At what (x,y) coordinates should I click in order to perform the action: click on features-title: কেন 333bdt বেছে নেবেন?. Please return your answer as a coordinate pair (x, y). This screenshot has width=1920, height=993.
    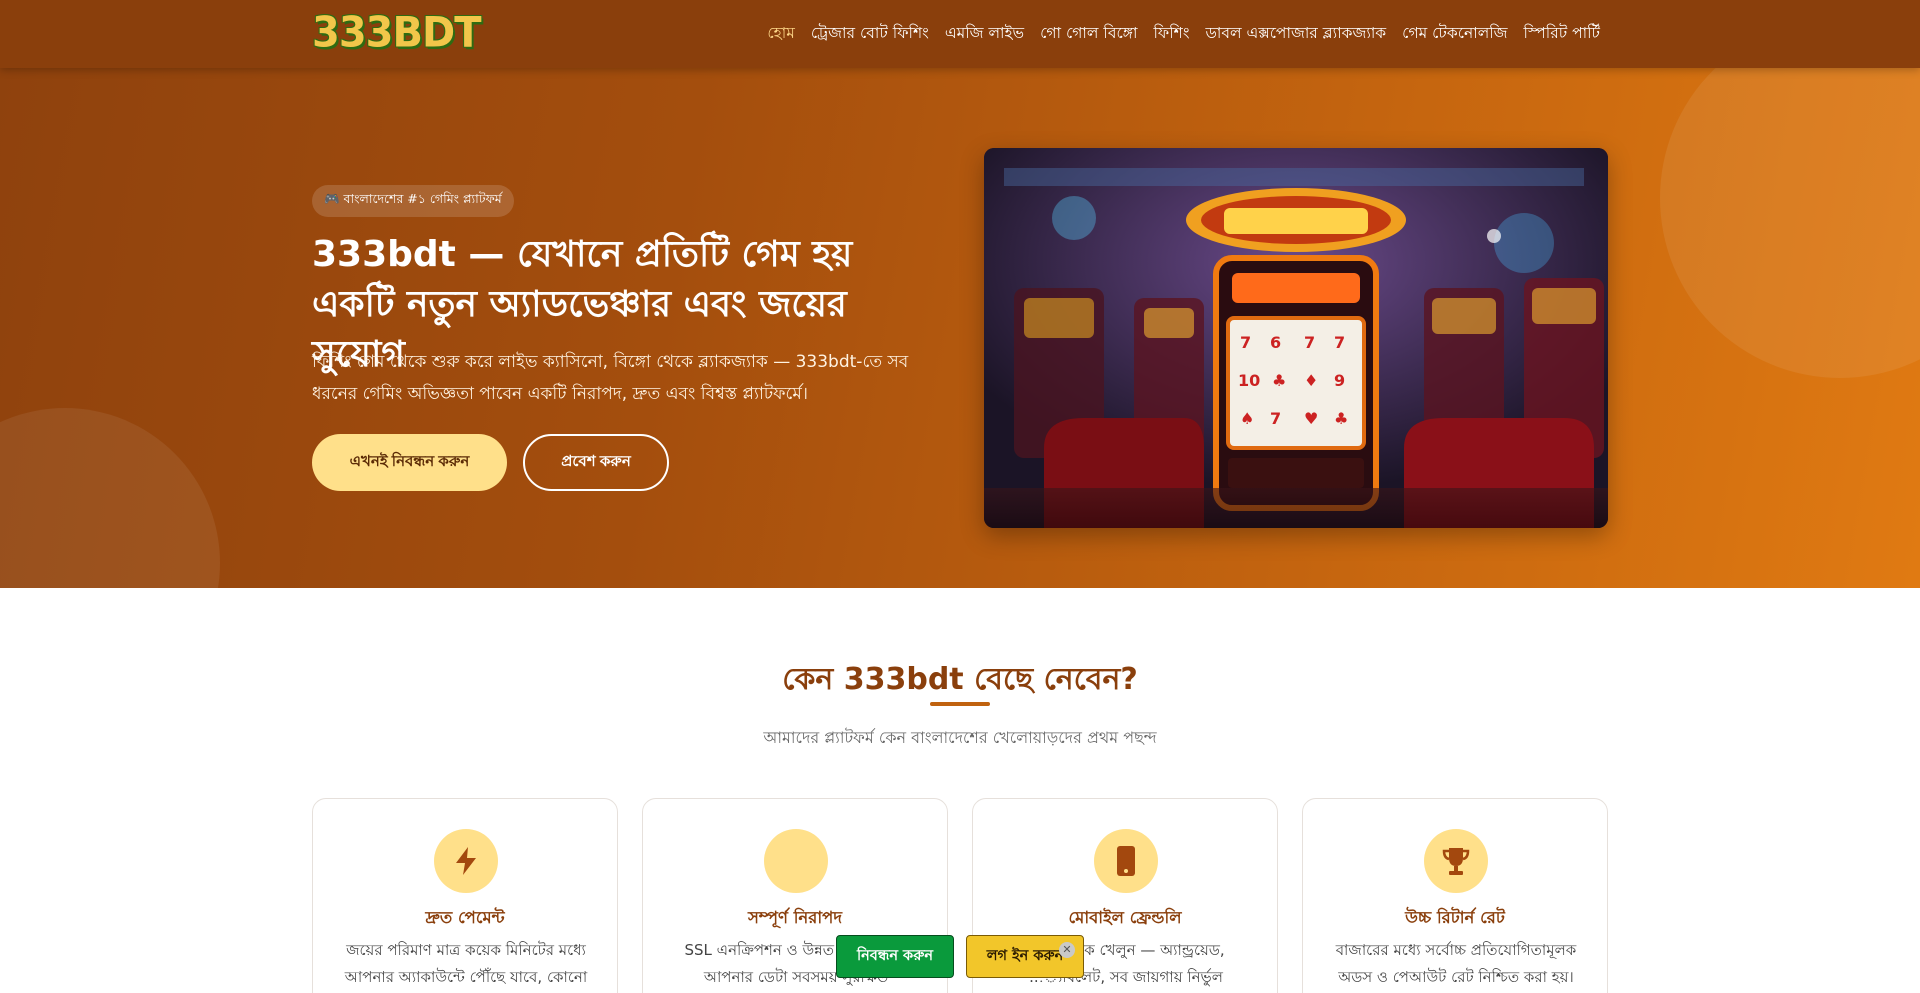
    Looking at the image, I should click on (960, 679).